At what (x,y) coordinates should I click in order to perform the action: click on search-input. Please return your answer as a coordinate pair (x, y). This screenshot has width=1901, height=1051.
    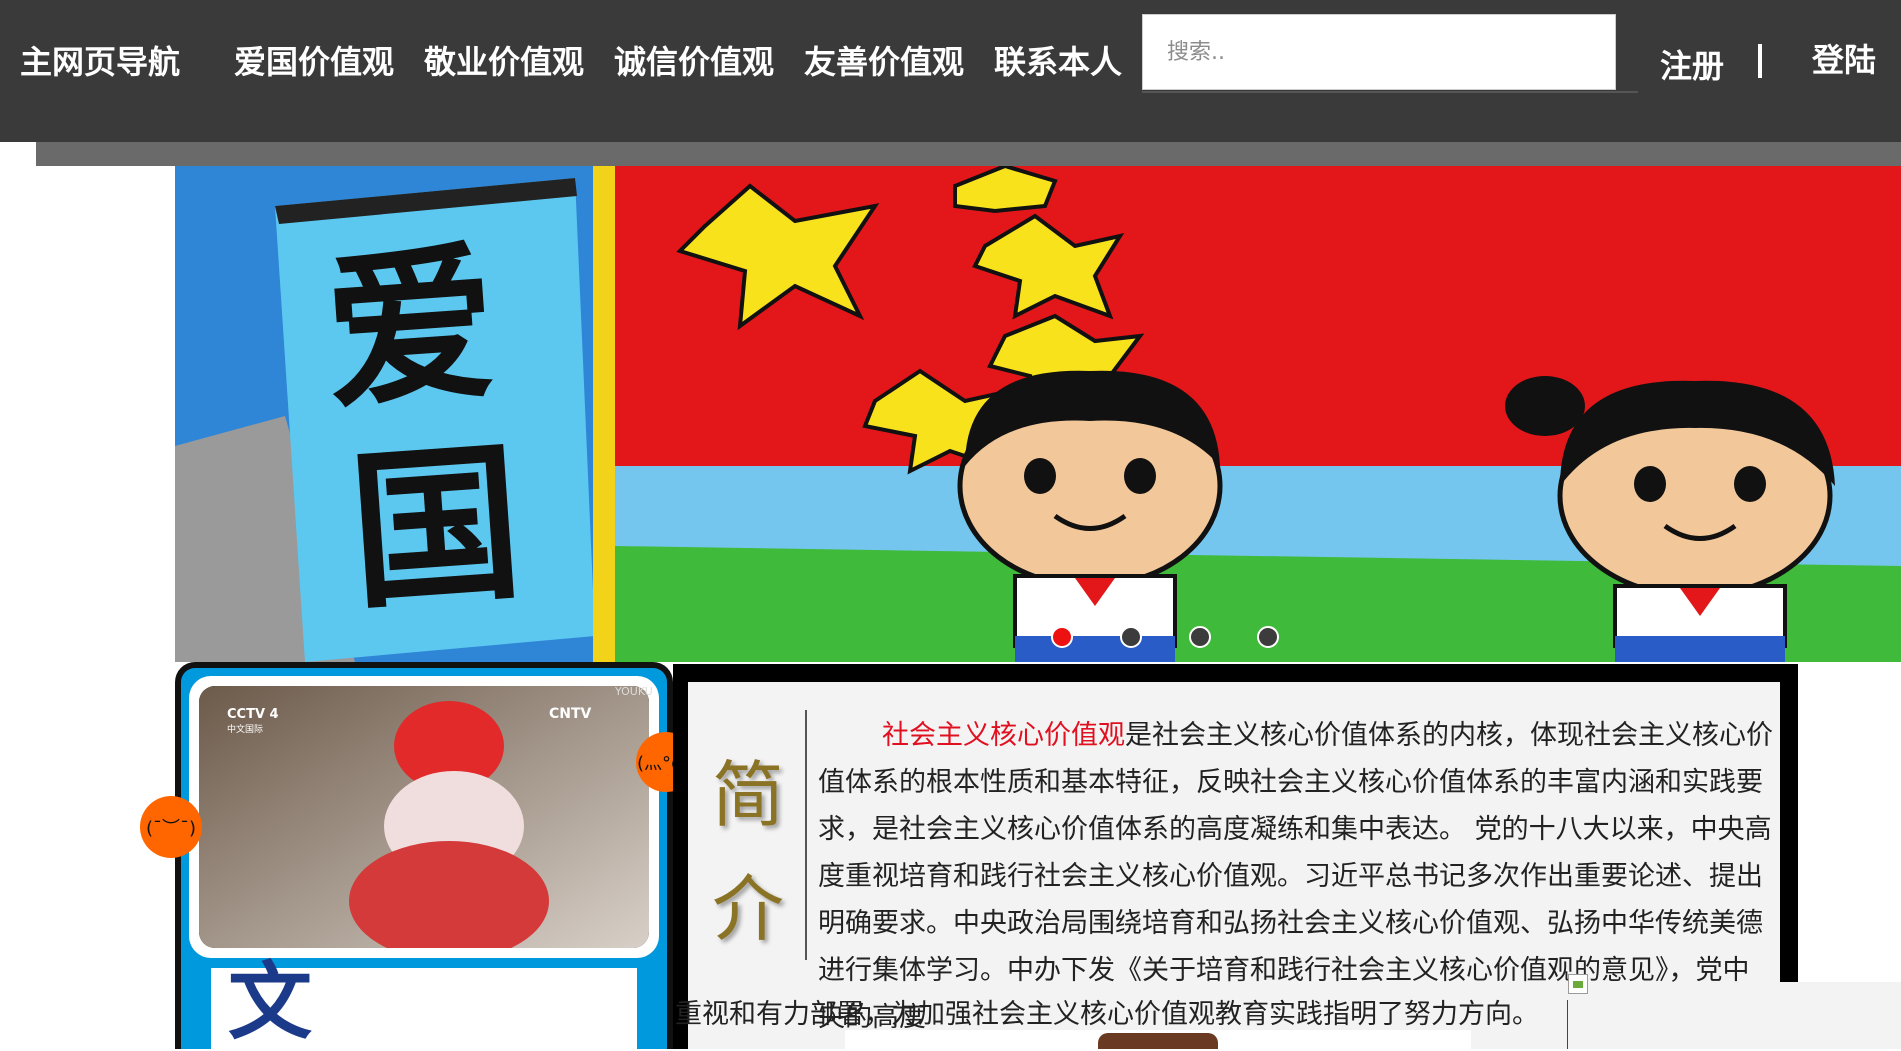
    Looking at the image, I should click on (1379, 52).